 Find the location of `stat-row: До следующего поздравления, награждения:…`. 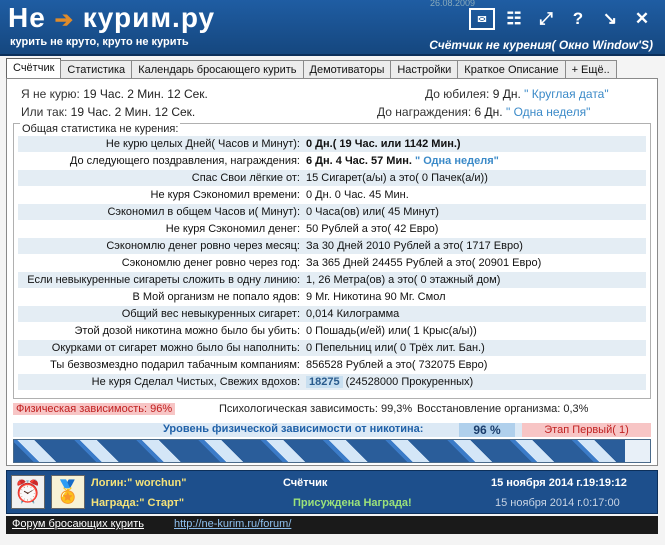

stat-row: До следующего поздравления, награждения:… is located at coordinates (332, 161).